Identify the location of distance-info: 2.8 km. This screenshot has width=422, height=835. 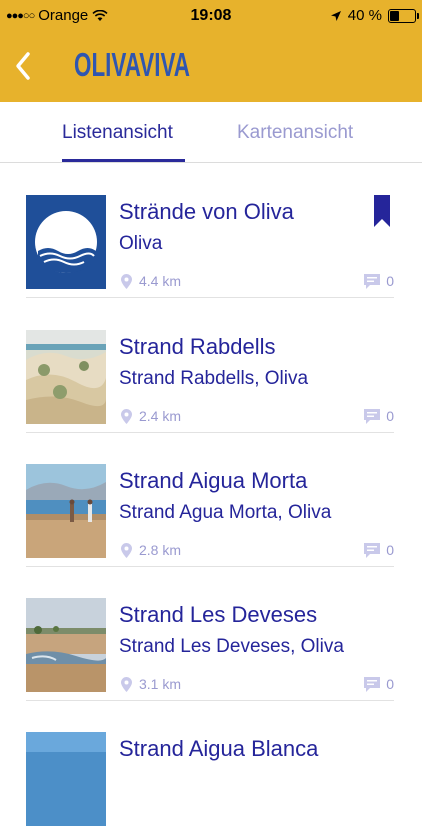
(151, 550).